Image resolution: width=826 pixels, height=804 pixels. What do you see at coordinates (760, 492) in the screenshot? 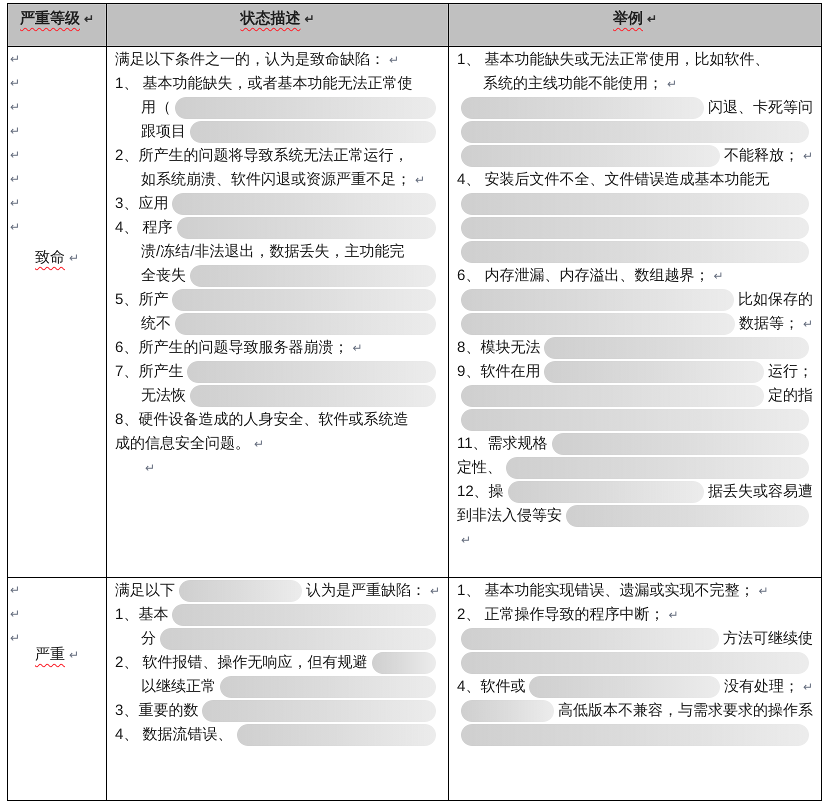
I see `text-line: 据丢失或容易遭` at bounding box center [760, 492].